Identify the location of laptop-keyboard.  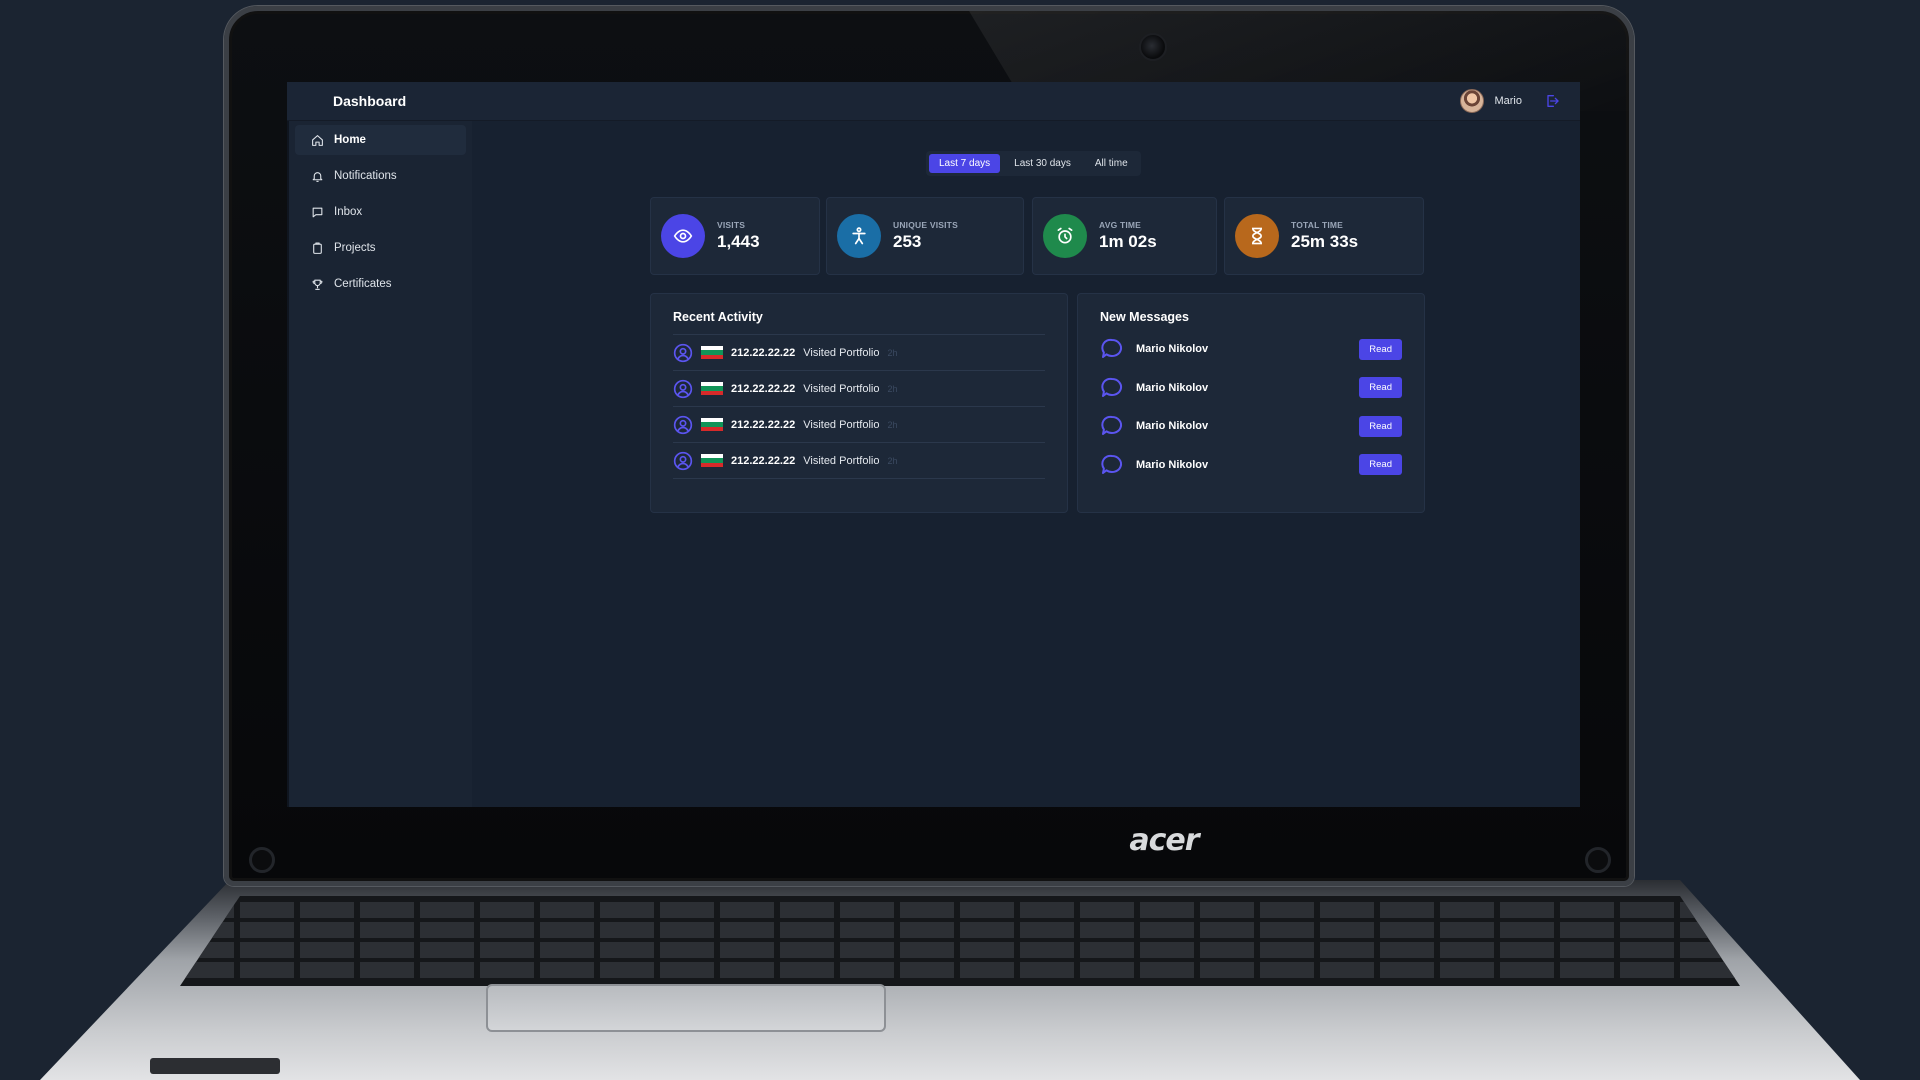
(960, 941).